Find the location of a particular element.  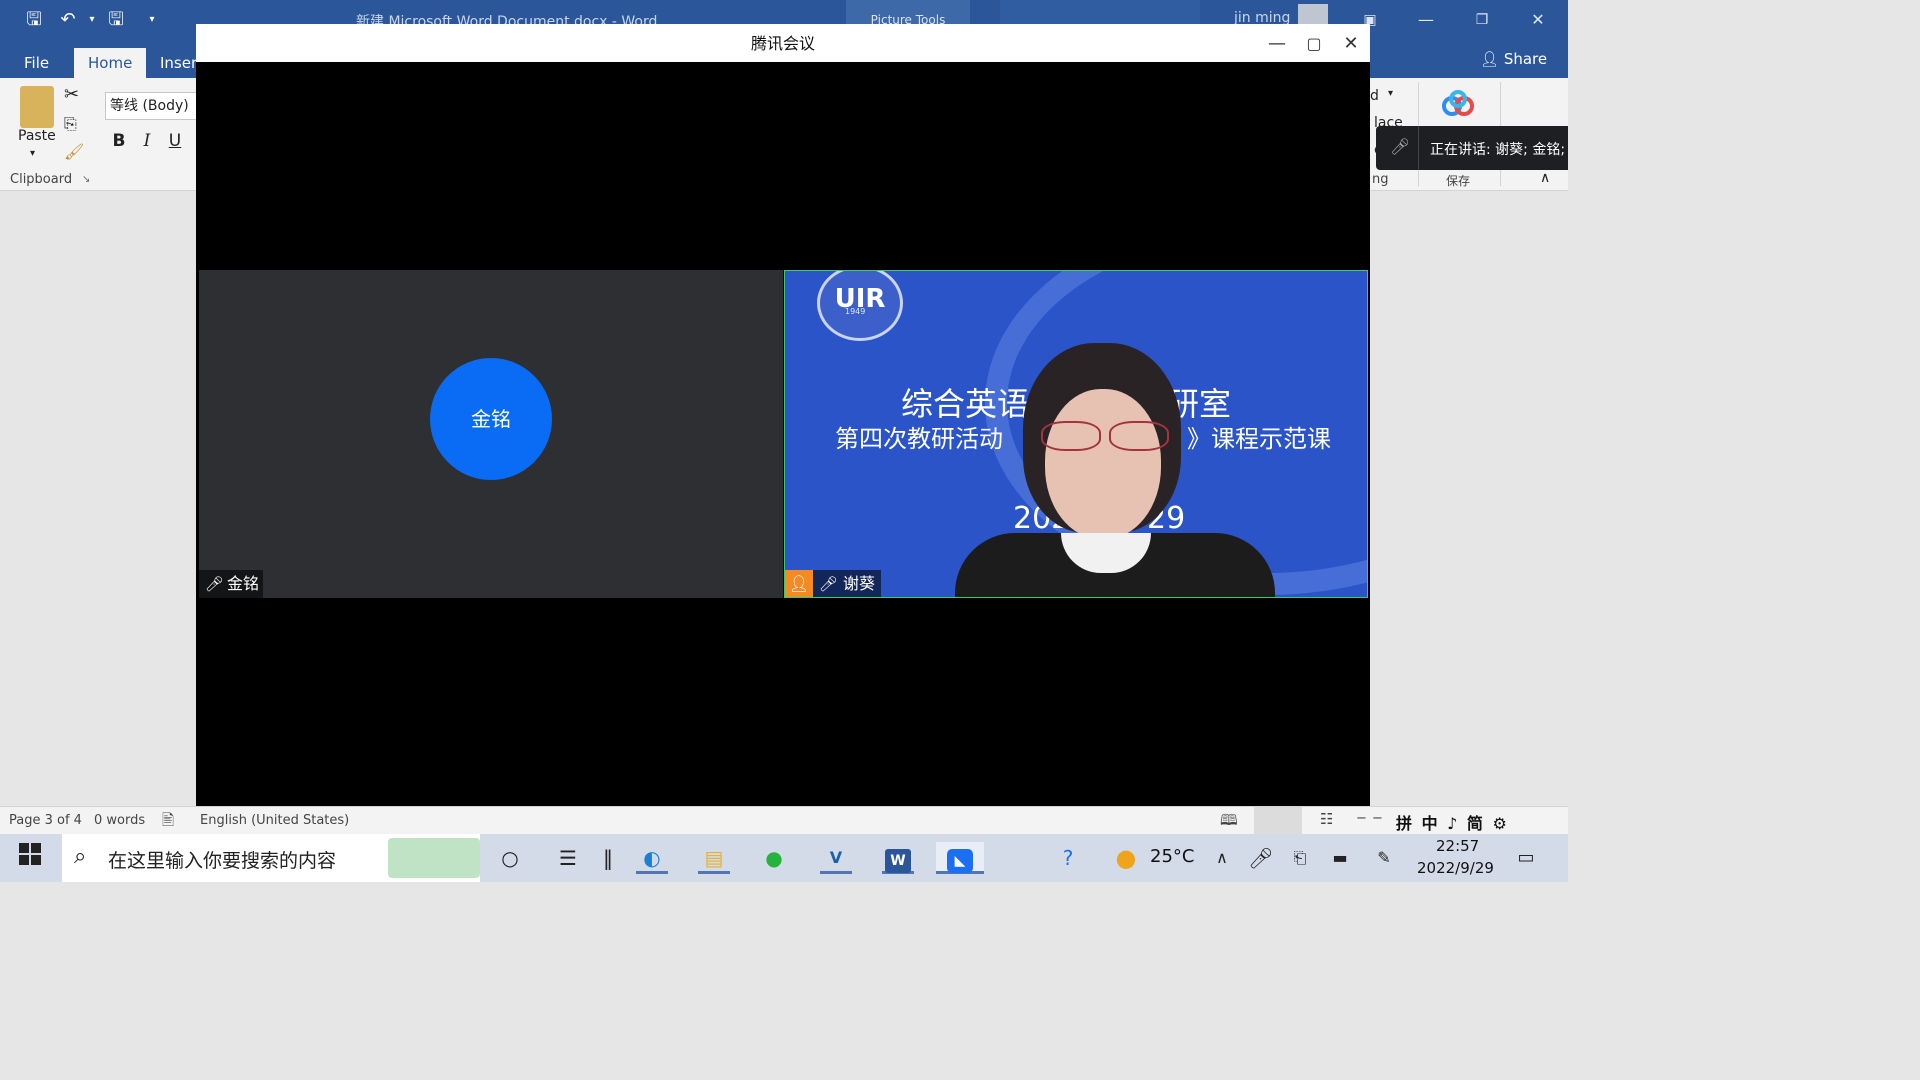

word-count: 0 words is located at coordinates (119, 820).